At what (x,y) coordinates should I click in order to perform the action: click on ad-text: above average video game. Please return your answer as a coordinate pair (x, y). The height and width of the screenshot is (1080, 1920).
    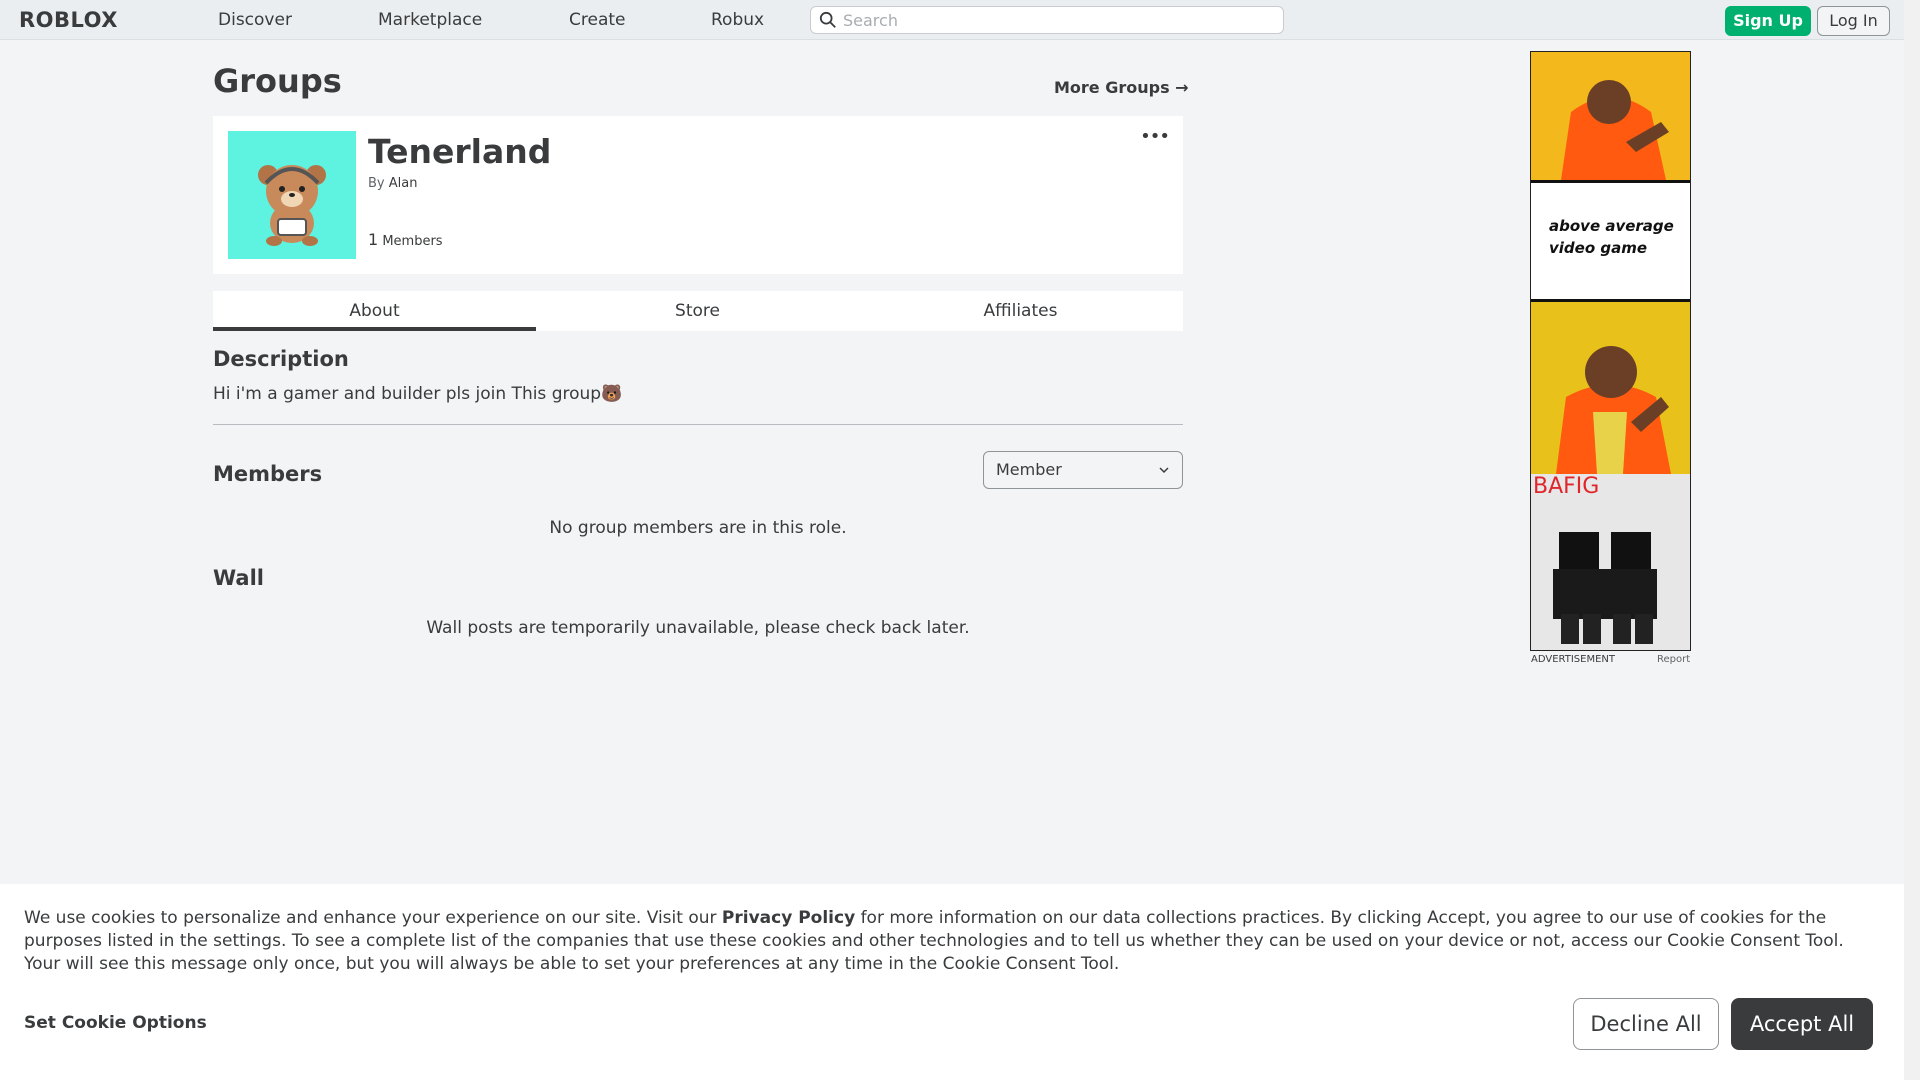
    Looking at the image, I should click on (1611, 237).